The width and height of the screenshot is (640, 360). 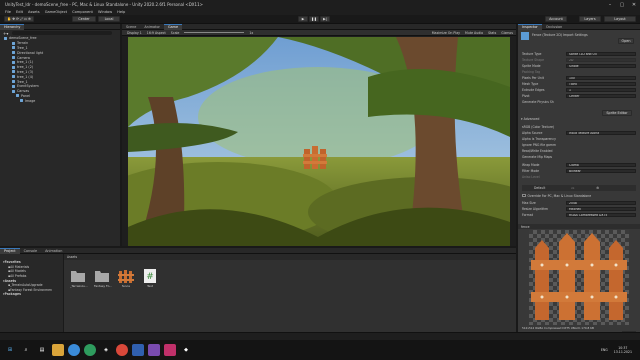 What do you see at coordinates (601, 59) in the screenshot?
I see `field-value: 2D` at bounding box center [601, 59].